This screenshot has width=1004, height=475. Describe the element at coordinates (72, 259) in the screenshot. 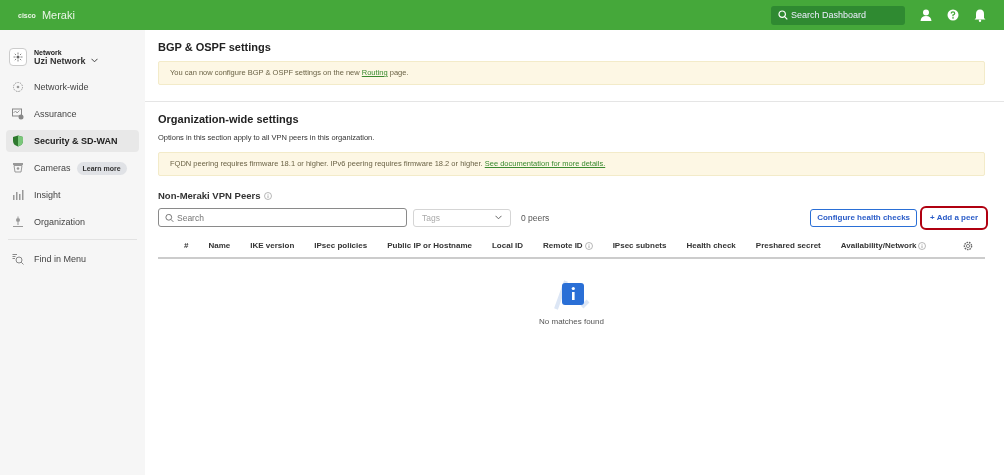

I see `find-in-menu: Find in Menu` at that location.